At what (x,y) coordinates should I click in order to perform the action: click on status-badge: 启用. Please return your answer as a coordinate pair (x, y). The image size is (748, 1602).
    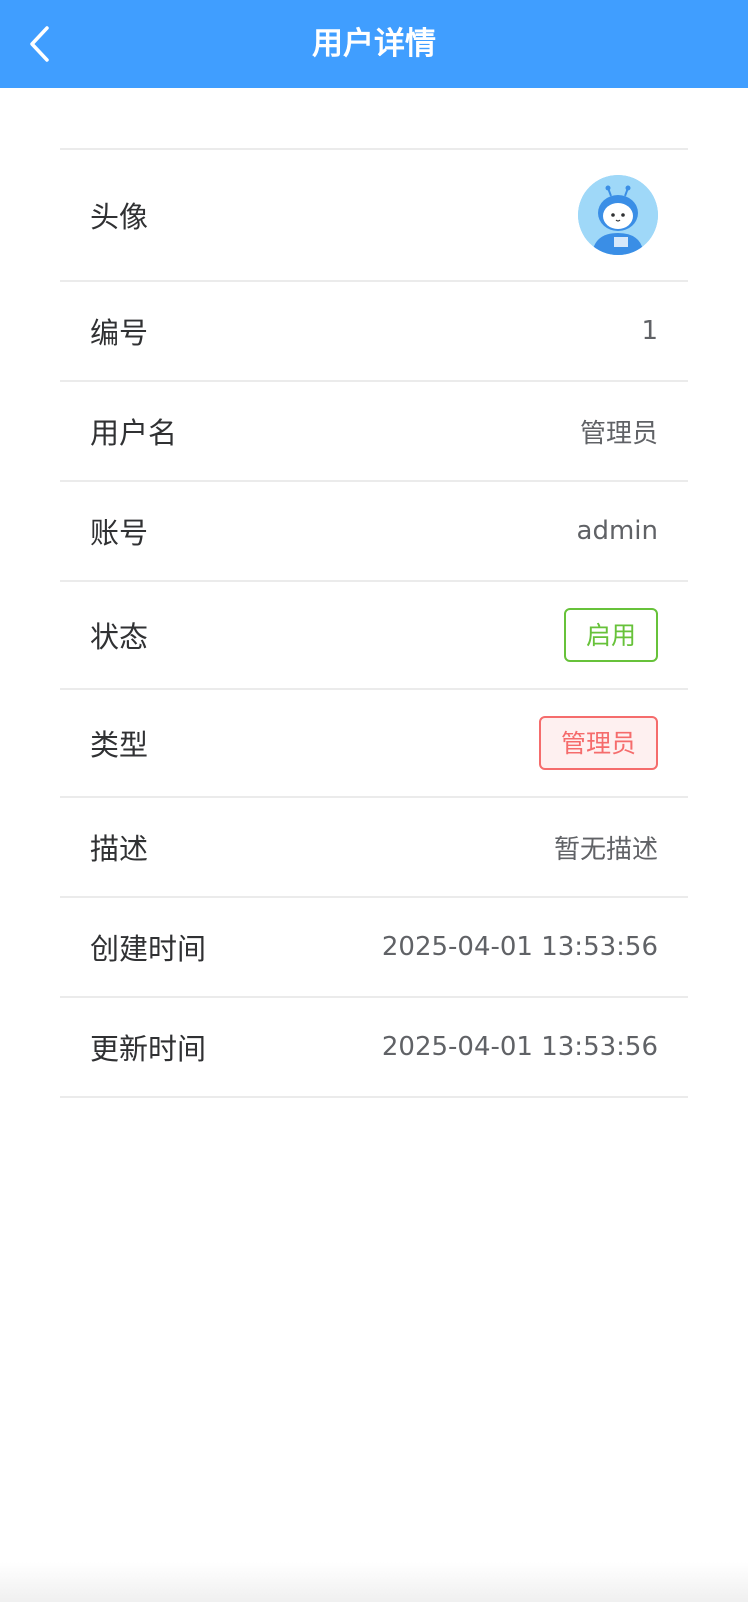
    Looking at the image, I should click on (610, 635).